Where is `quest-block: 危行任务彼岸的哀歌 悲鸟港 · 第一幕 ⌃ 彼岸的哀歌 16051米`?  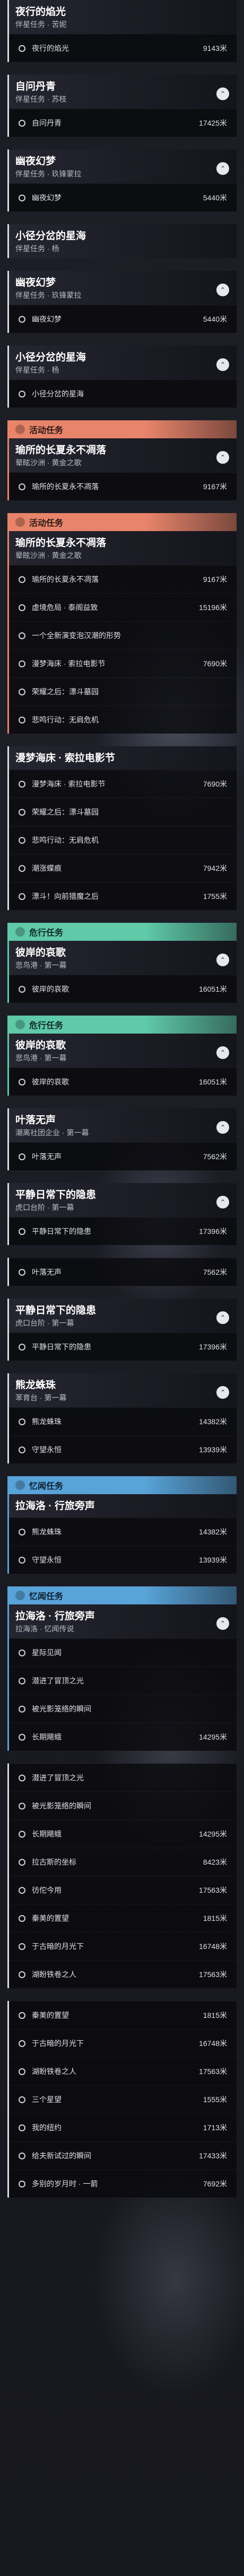 quest-block: 危行任务彼岸的哀歌 悲鸟港 · 第一幕 ⌃ 彼岸的哀歌 16051米 is located at coordinates (122, 963).